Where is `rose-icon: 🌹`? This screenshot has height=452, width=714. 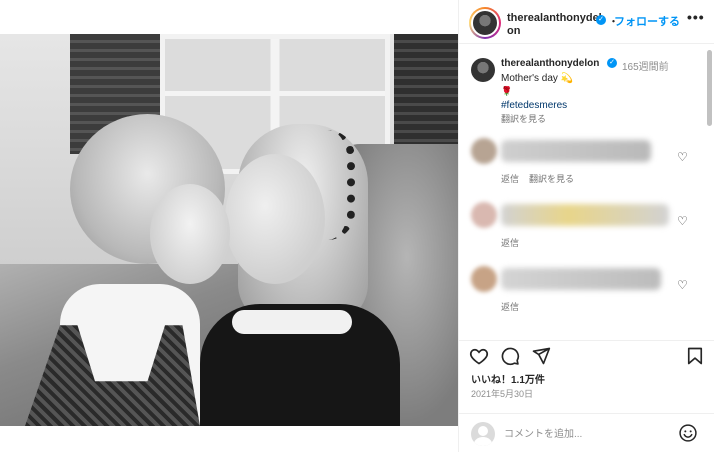 rose-icon: 🌹 is located at coordinates (507, 91).